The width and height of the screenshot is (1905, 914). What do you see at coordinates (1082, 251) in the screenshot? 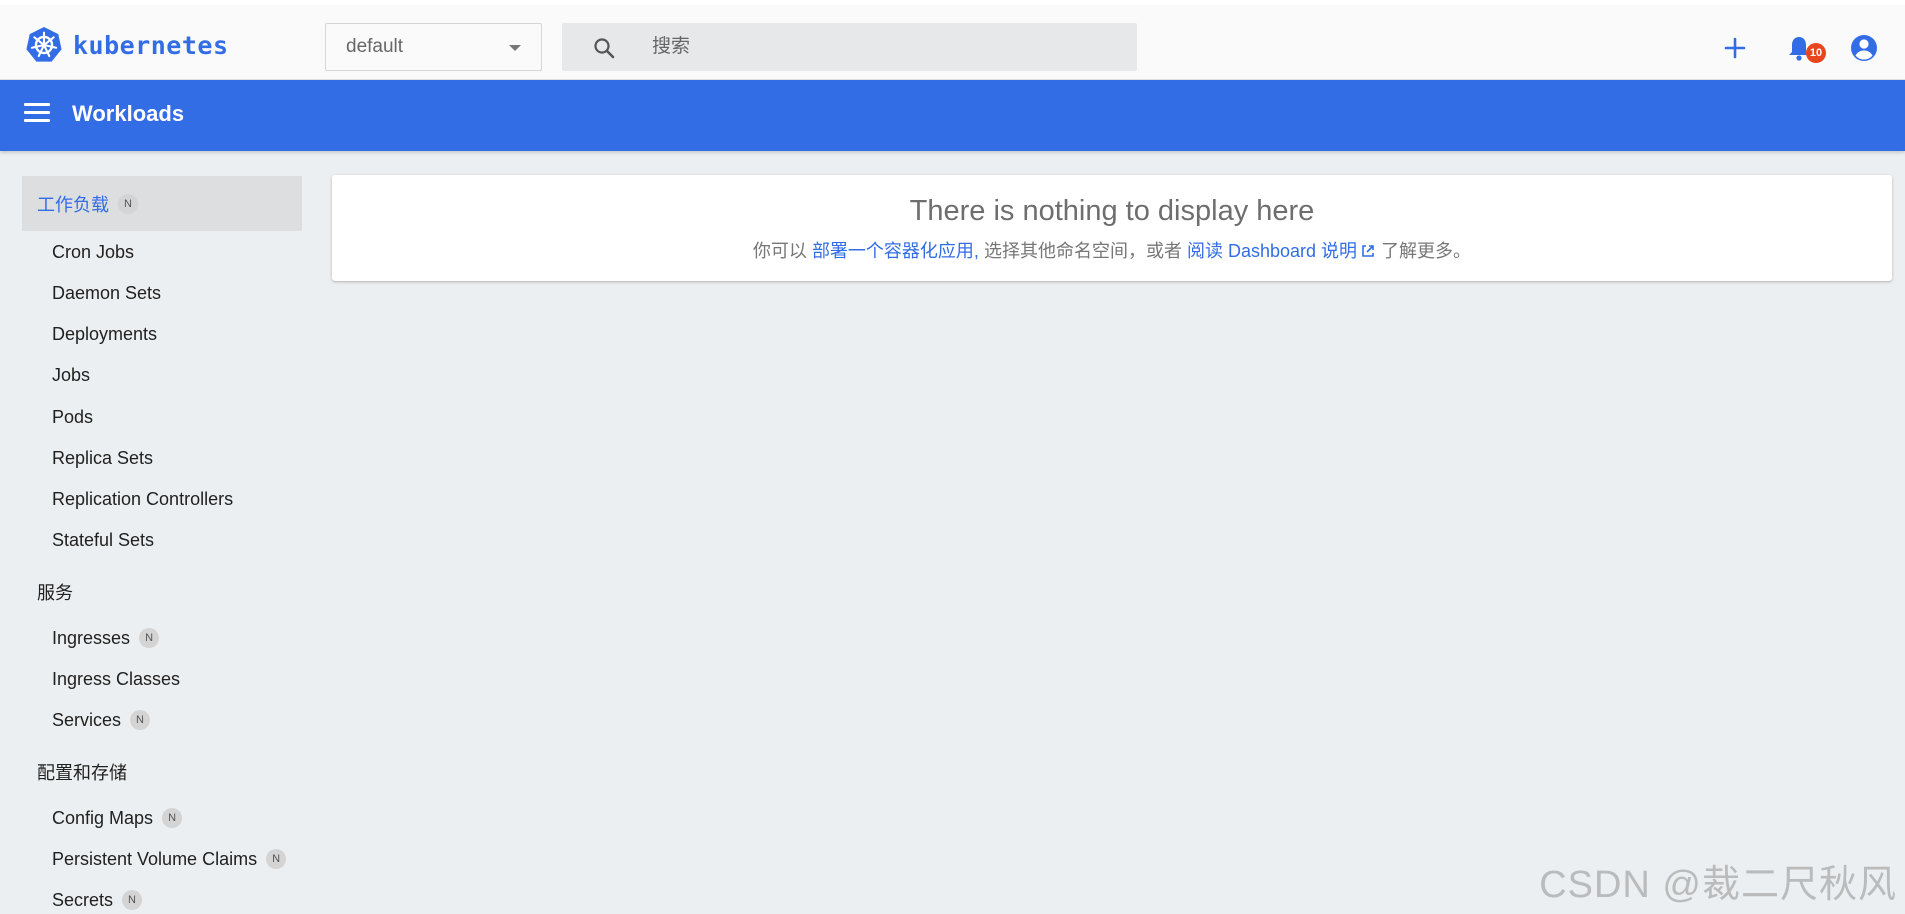
I see `message-middle: 选择其他命名空间，或者` at bounding box center [1082, 251].